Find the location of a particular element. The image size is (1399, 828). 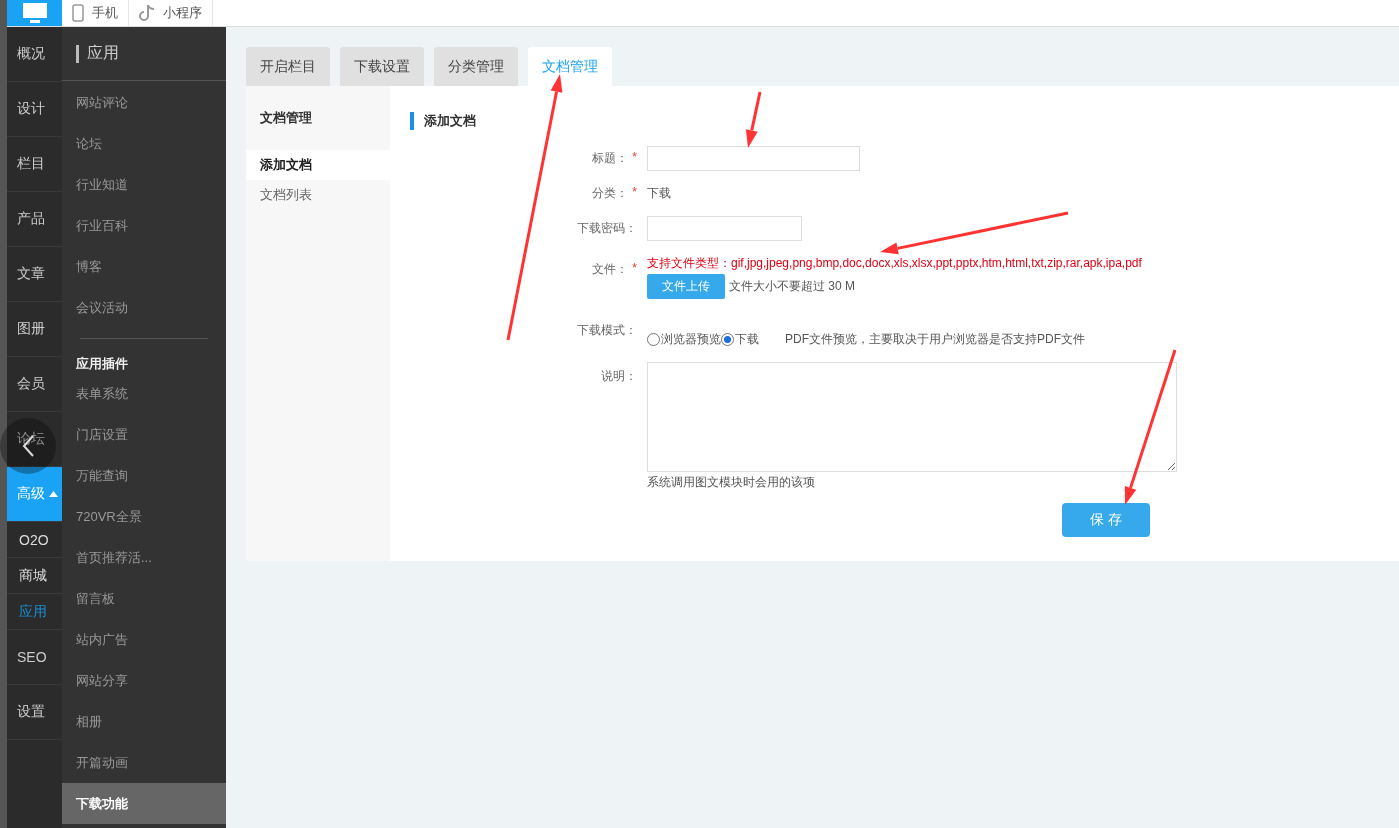

menu-item: 添加文档 is located at coordinates (318, 165).